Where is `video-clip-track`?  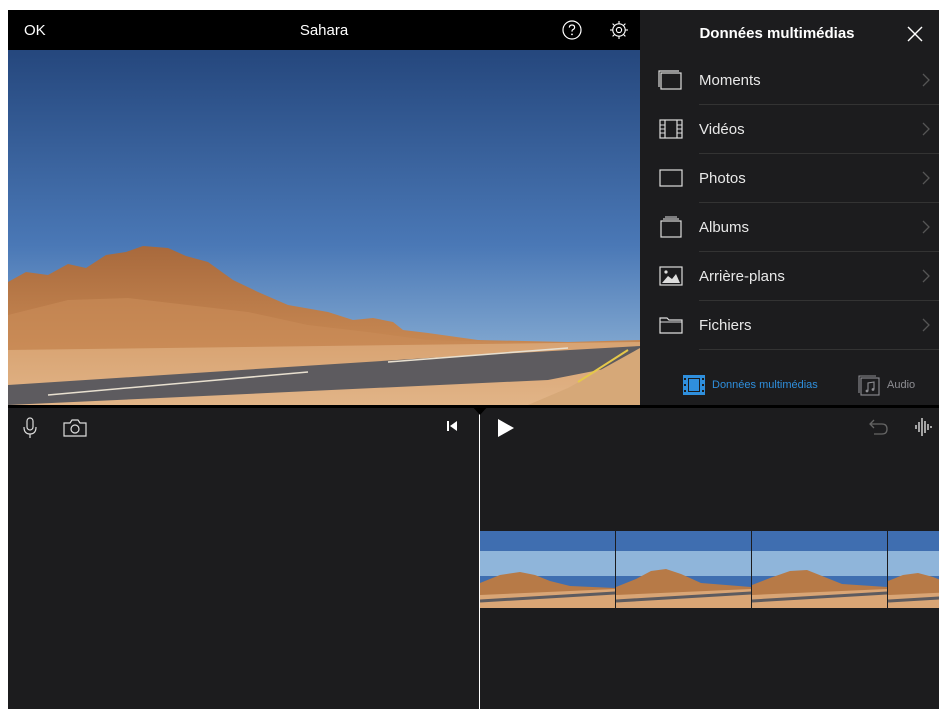 video-clip-track is located at coordinates (709, 569).